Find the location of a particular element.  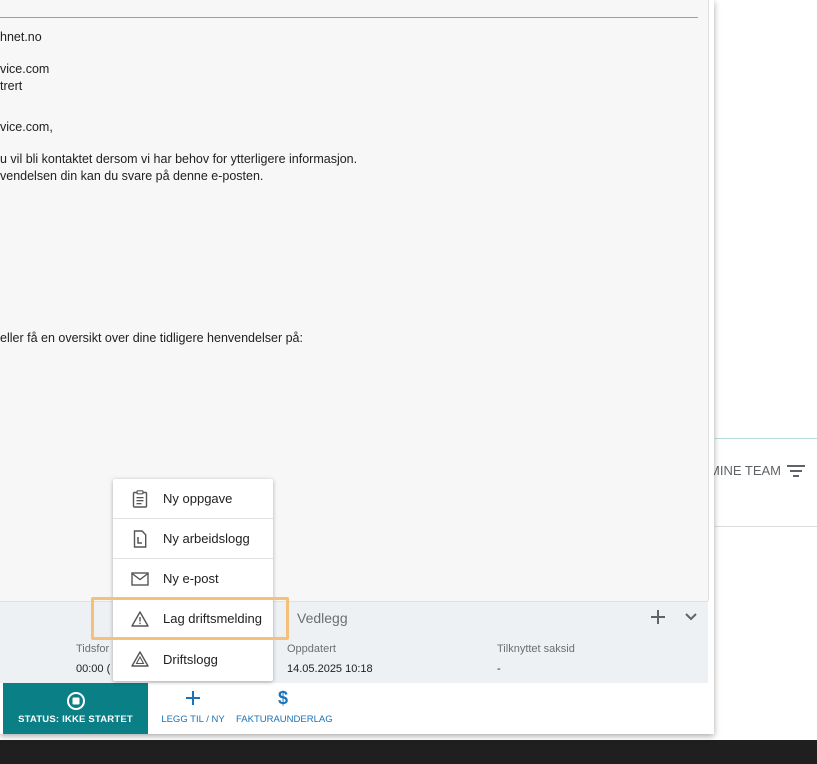

team-filter: MINE TEAM is located at coordinates (757, 470).